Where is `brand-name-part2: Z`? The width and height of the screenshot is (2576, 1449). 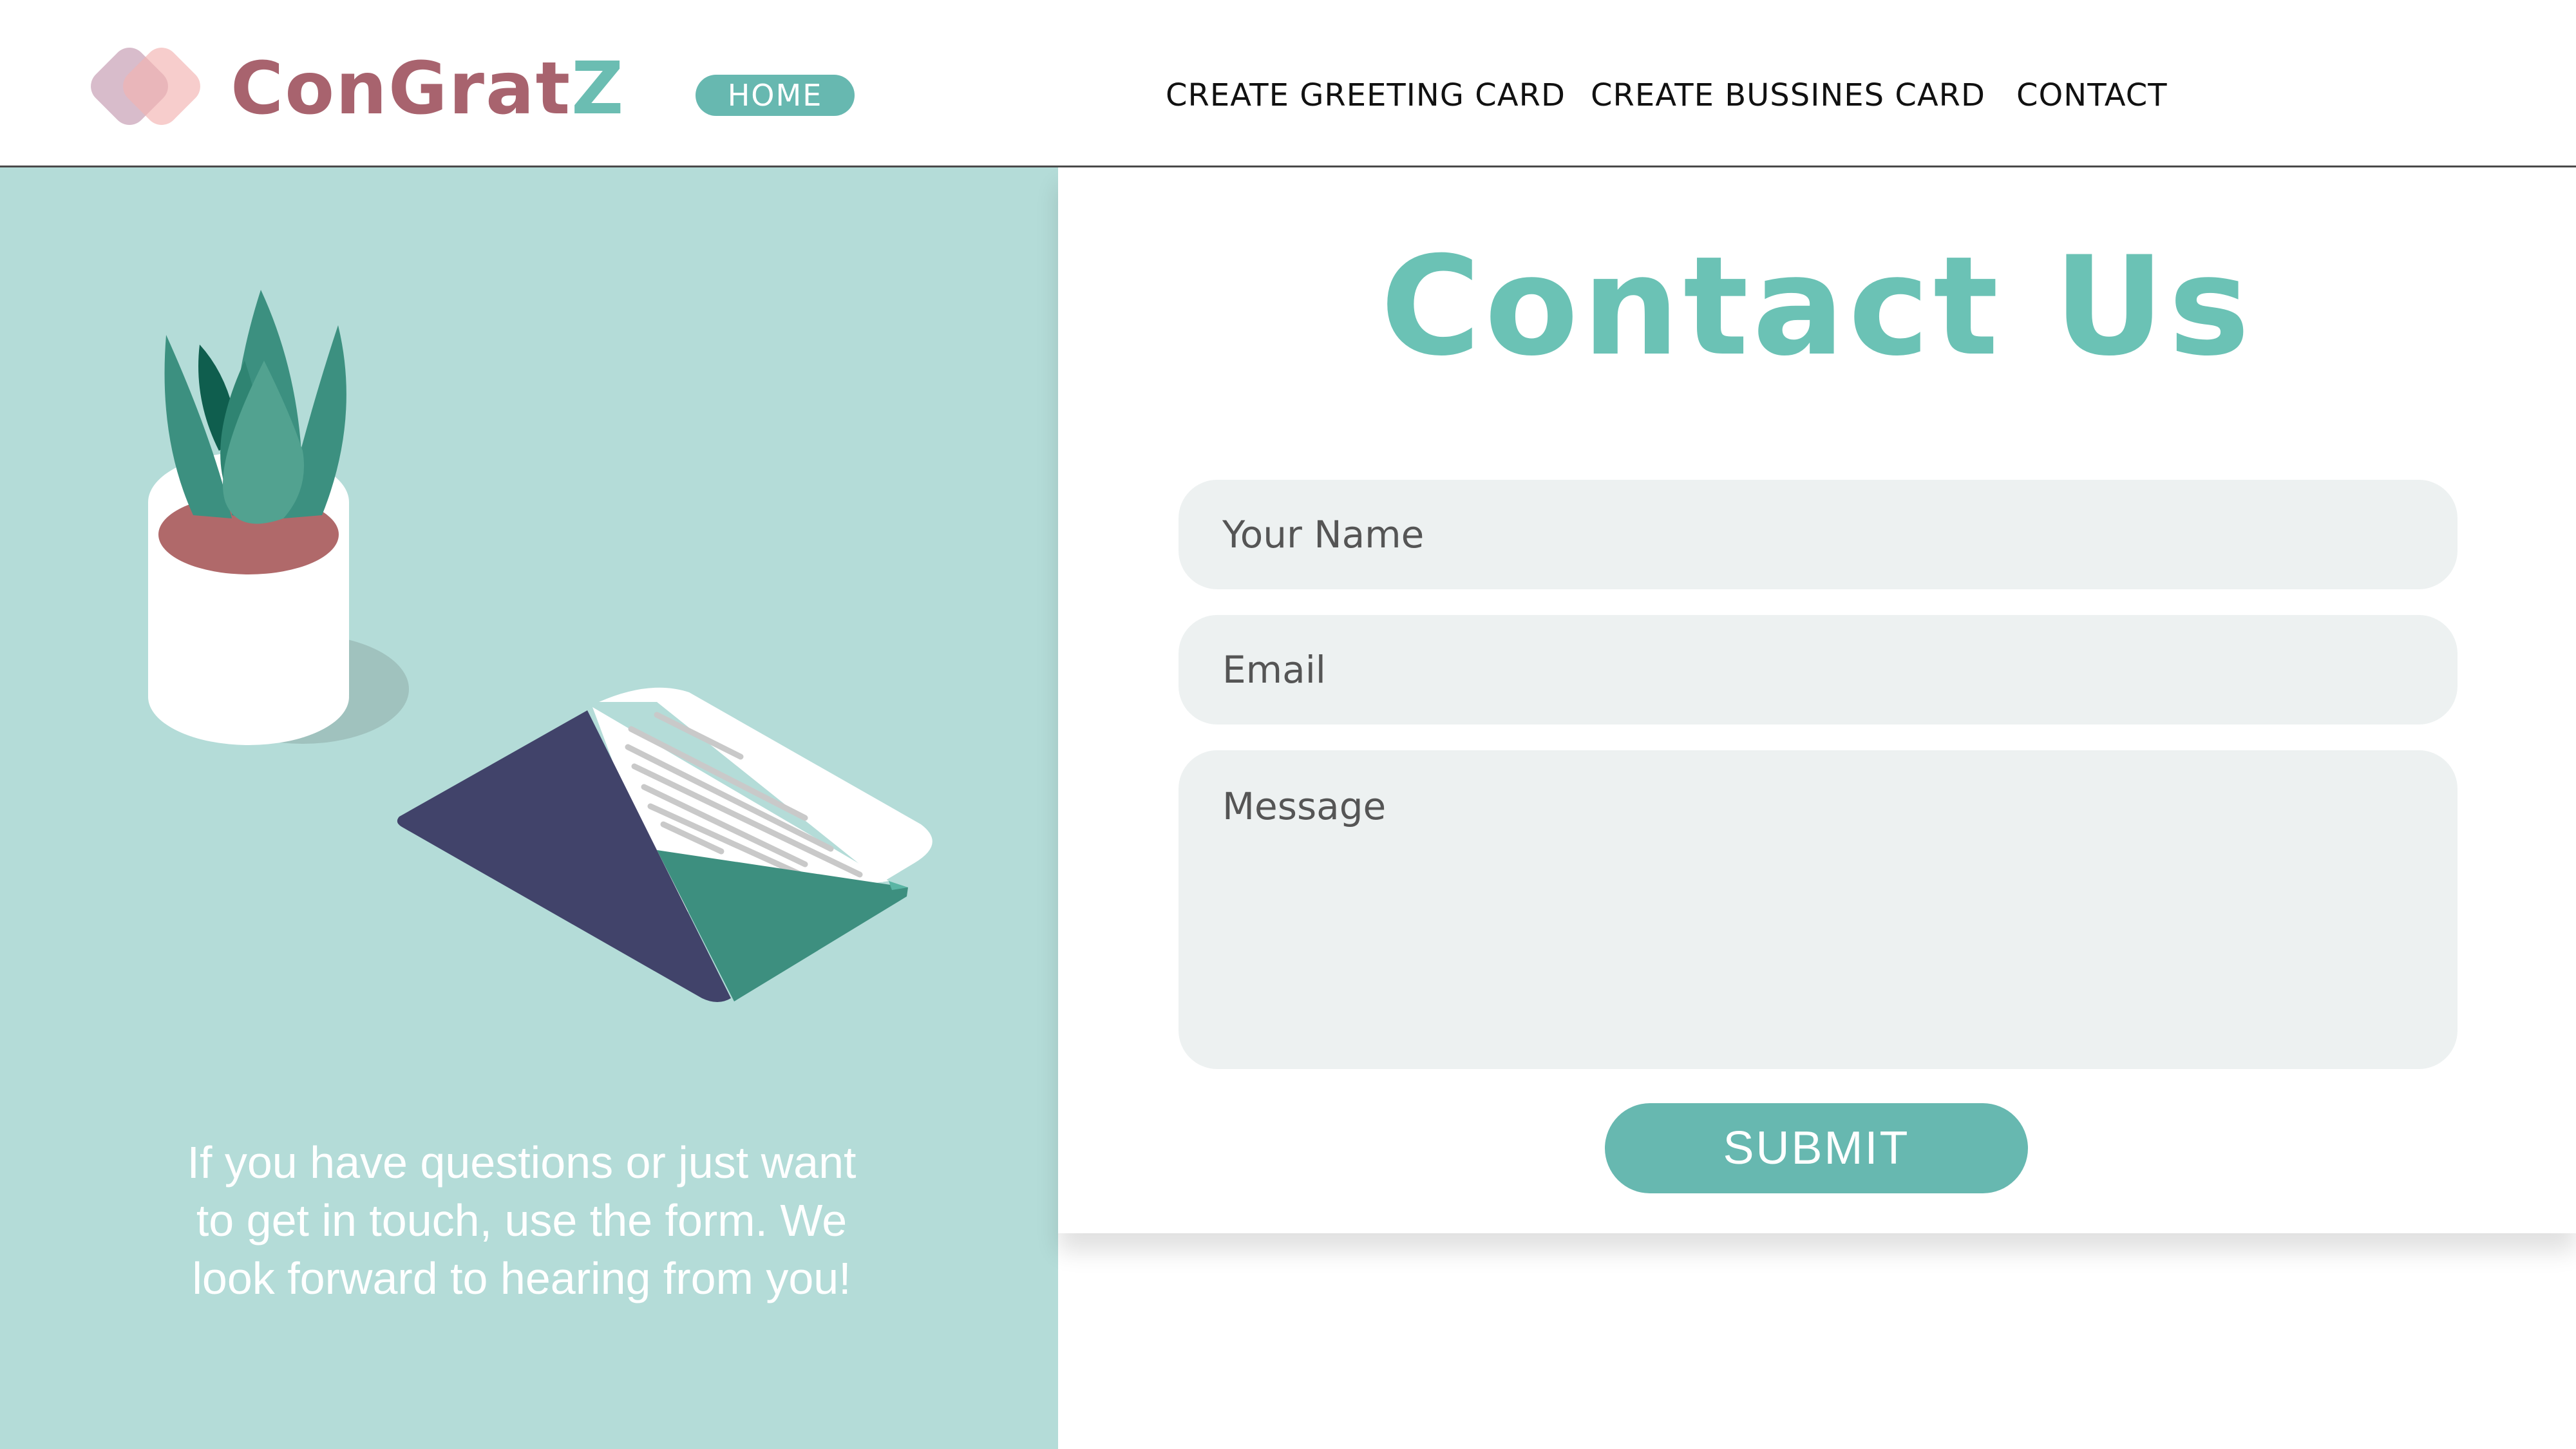 brand-name-part2: Z is located at coordinates (598, 89).